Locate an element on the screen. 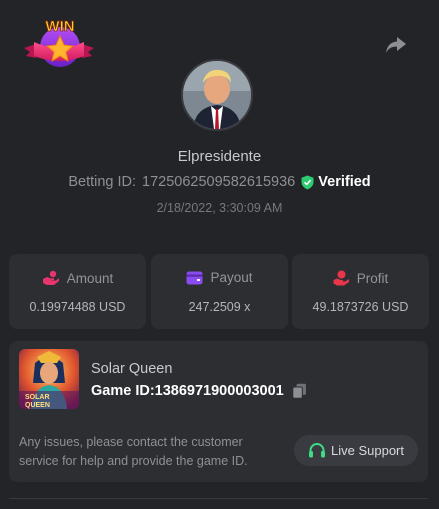 The width and height of the screenshot is (439, 509). share-arrow-icon is located at coordinates (396, 45).